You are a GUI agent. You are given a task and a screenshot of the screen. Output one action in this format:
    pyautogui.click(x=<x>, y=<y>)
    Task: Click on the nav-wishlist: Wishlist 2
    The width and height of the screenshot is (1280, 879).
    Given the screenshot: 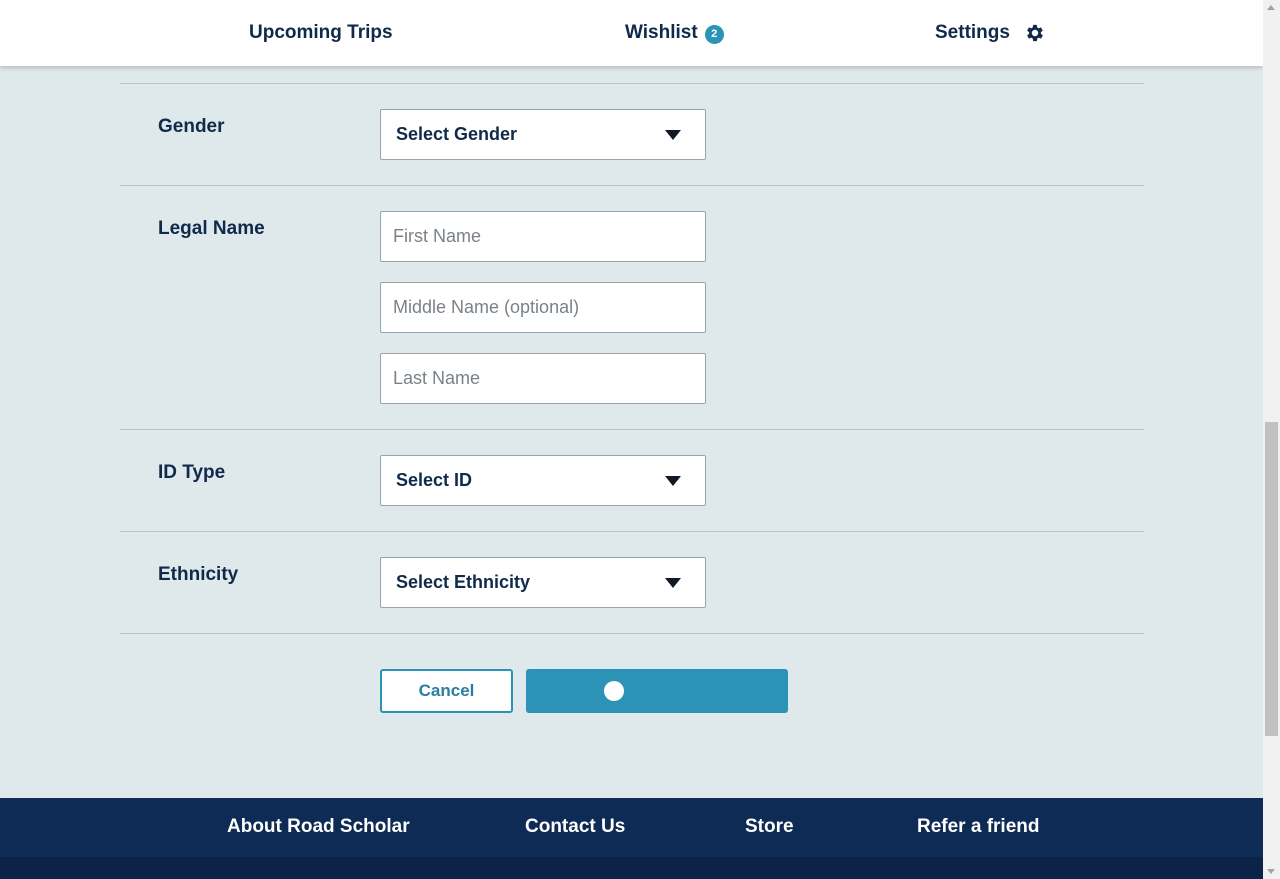 What is the action you would take?
    pyautogui.click(x=674, y=33)
    